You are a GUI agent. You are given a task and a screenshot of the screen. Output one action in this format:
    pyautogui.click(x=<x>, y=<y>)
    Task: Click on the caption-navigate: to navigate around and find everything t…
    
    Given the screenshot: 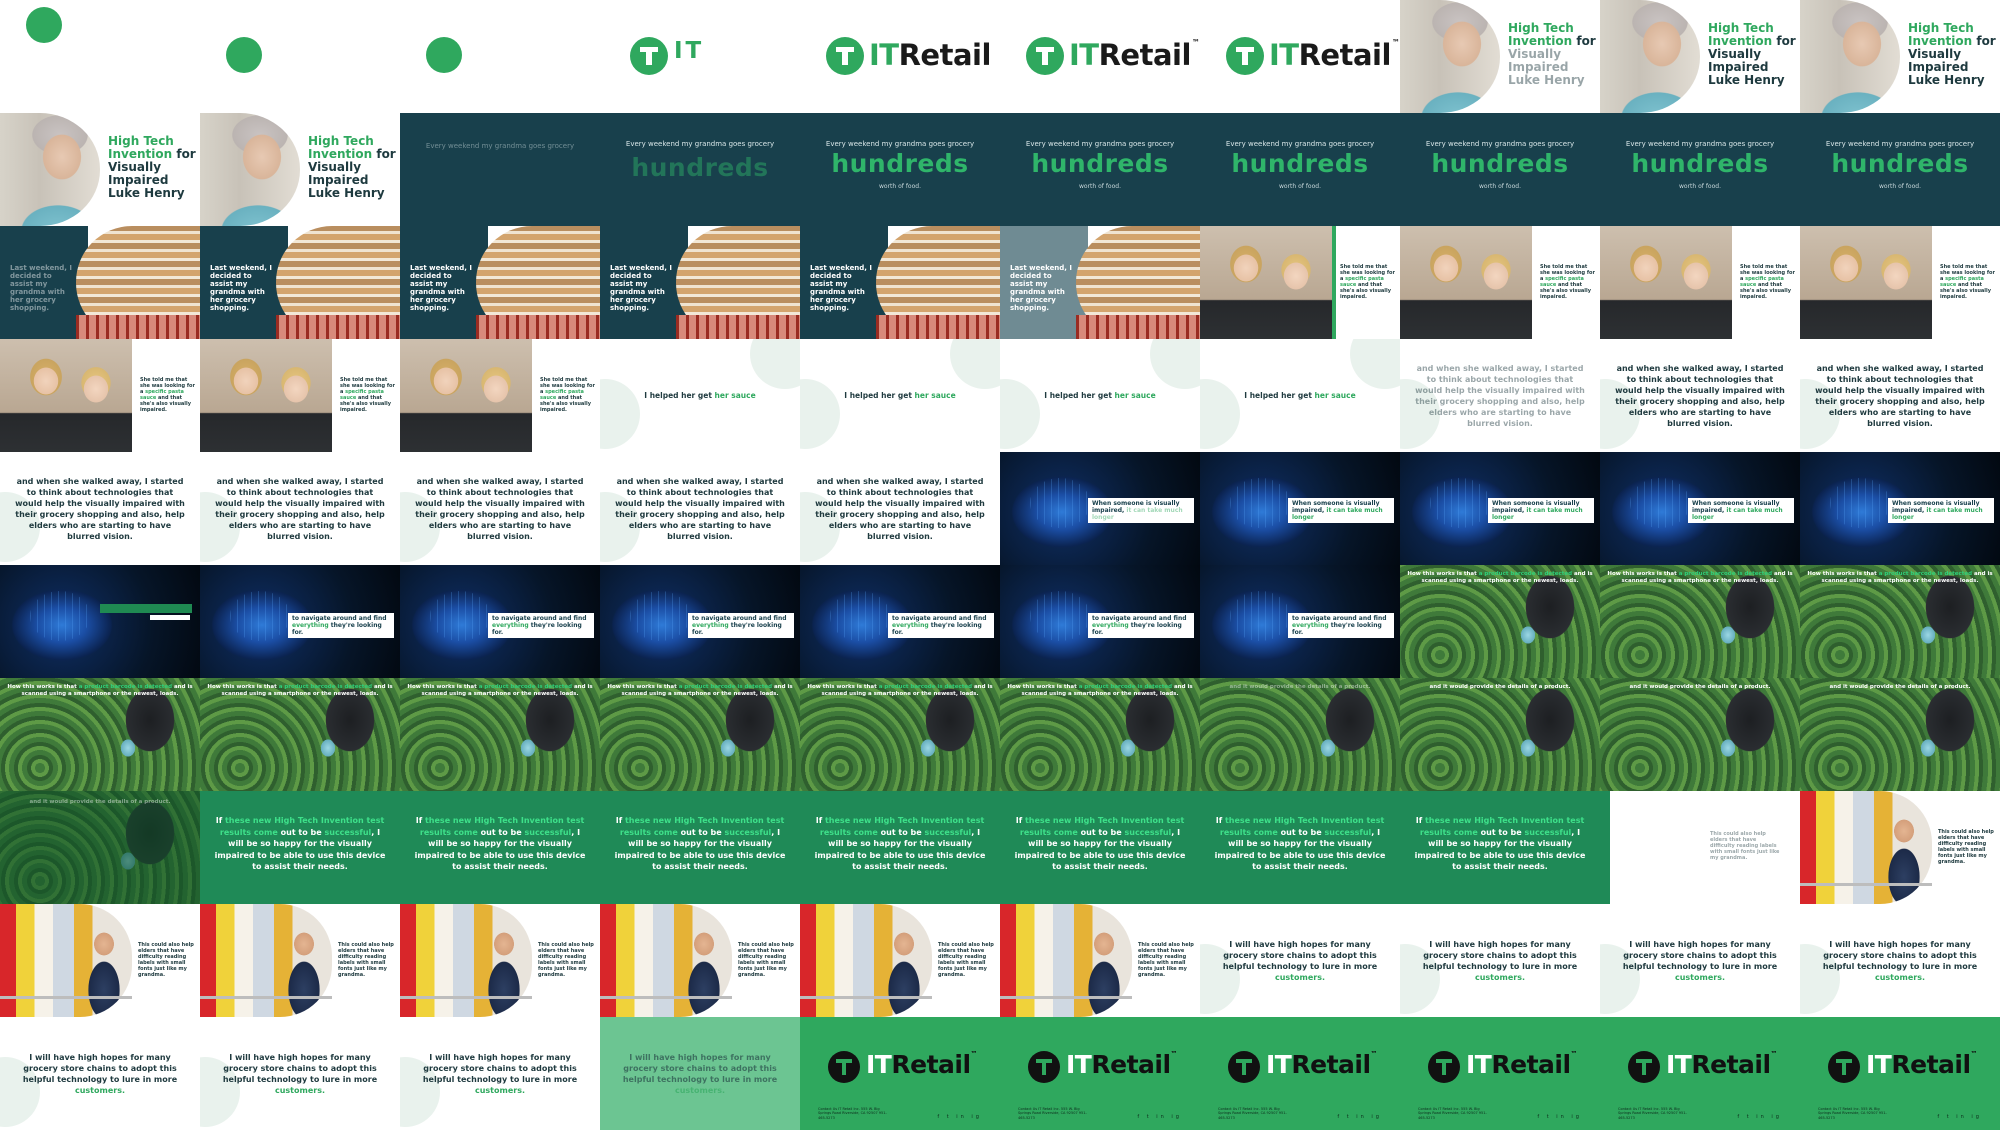 What is the action you would take?
    pyautogui.click(x=1341, y=625)
    